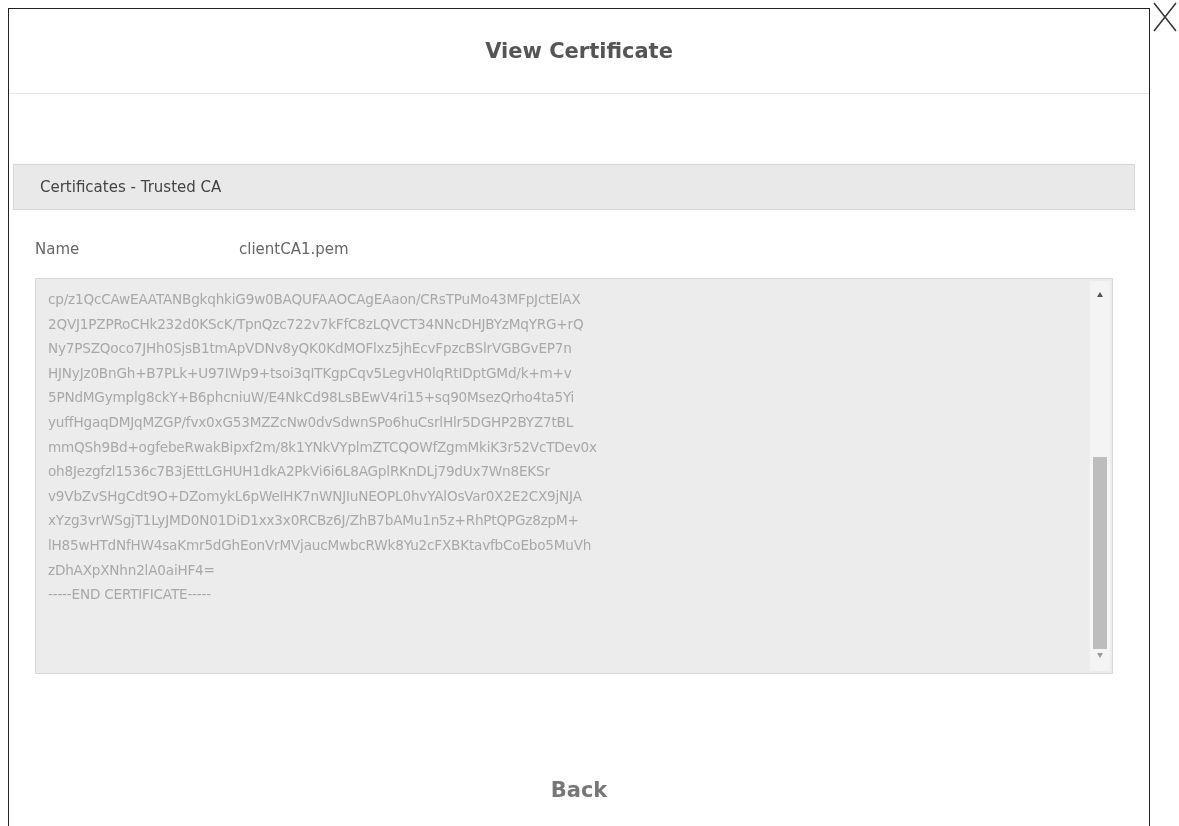 This screenshot has width=1179, height=826. I want to click on close-icon, so click(1165, 17).